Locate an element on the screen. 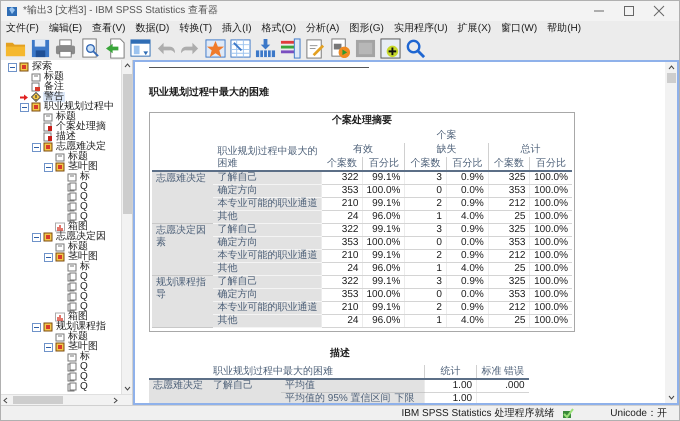  menu-item: 编辑(E) is located at coordinates (66, 28).